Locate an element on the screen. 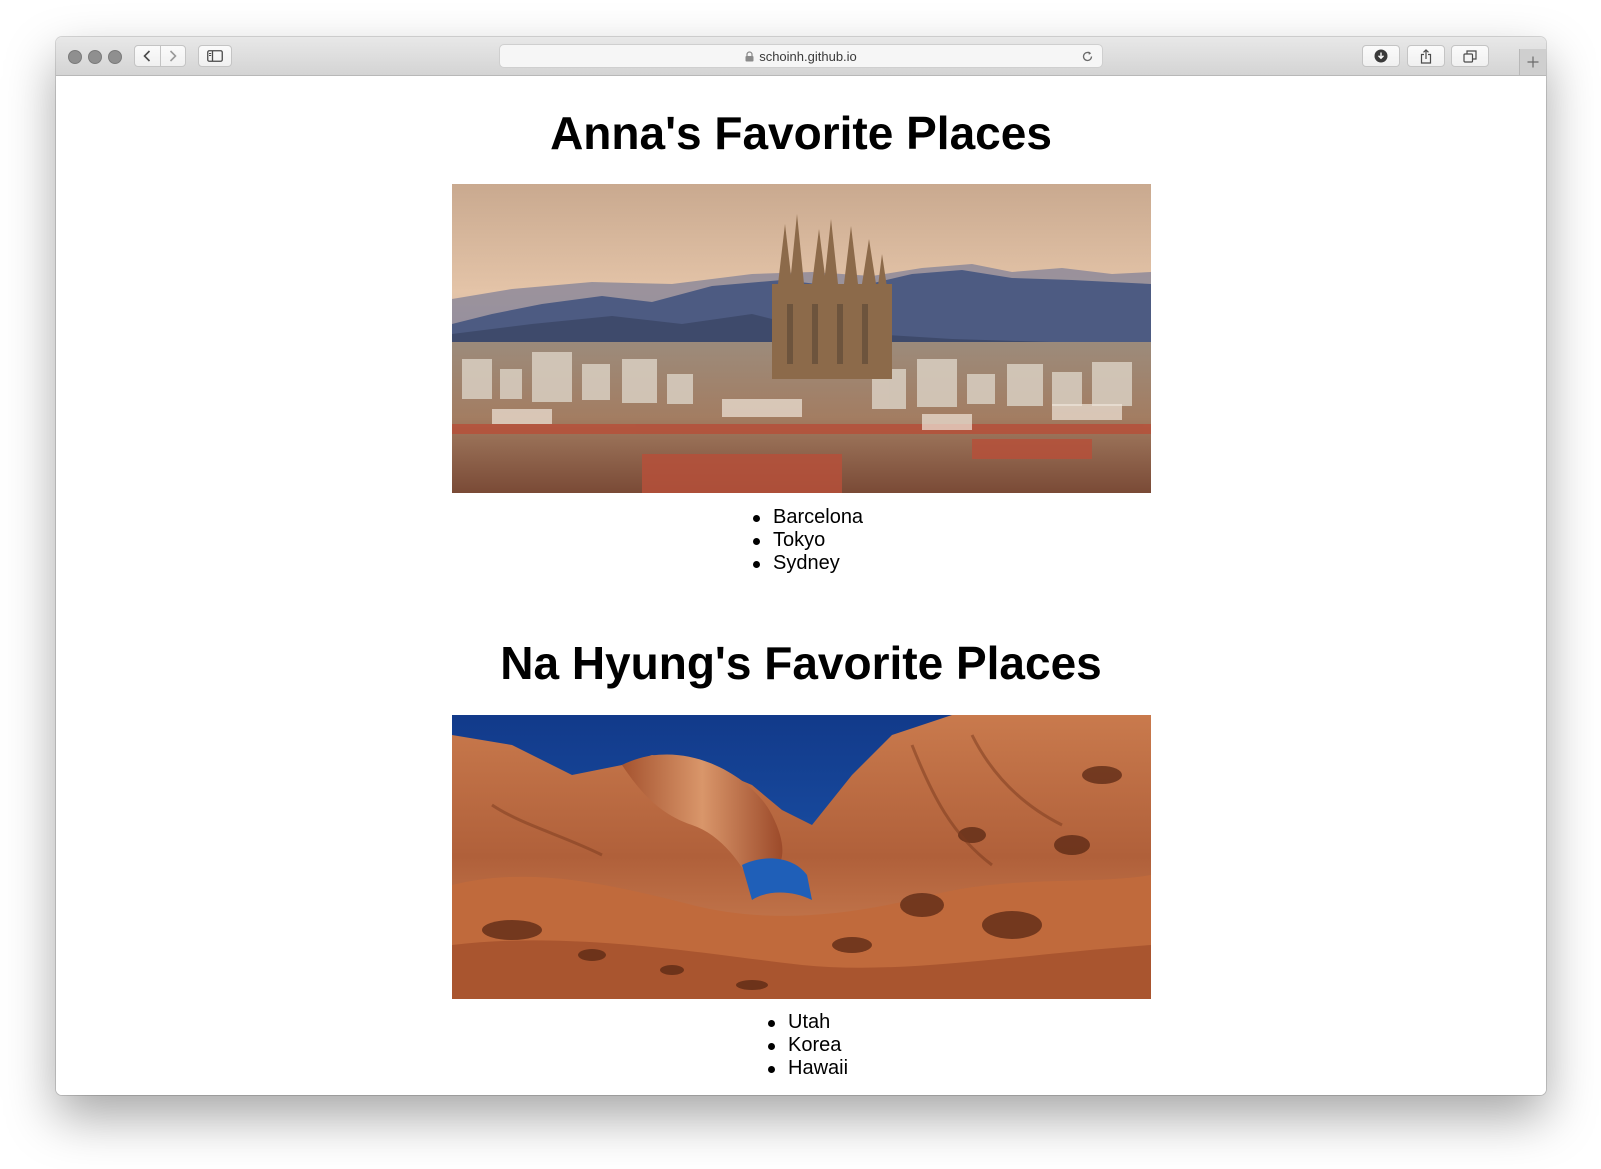  download-icon is located at coordinates (1381, 56).